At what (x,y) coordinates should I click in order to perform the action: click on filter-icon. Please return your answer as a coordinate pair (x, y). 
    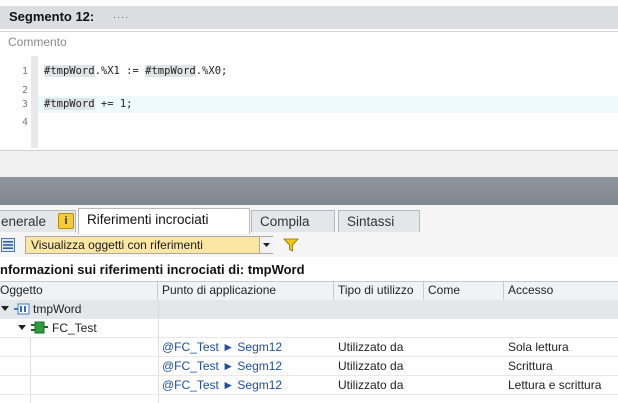
    Looking at the image, I should click on (291, 245).